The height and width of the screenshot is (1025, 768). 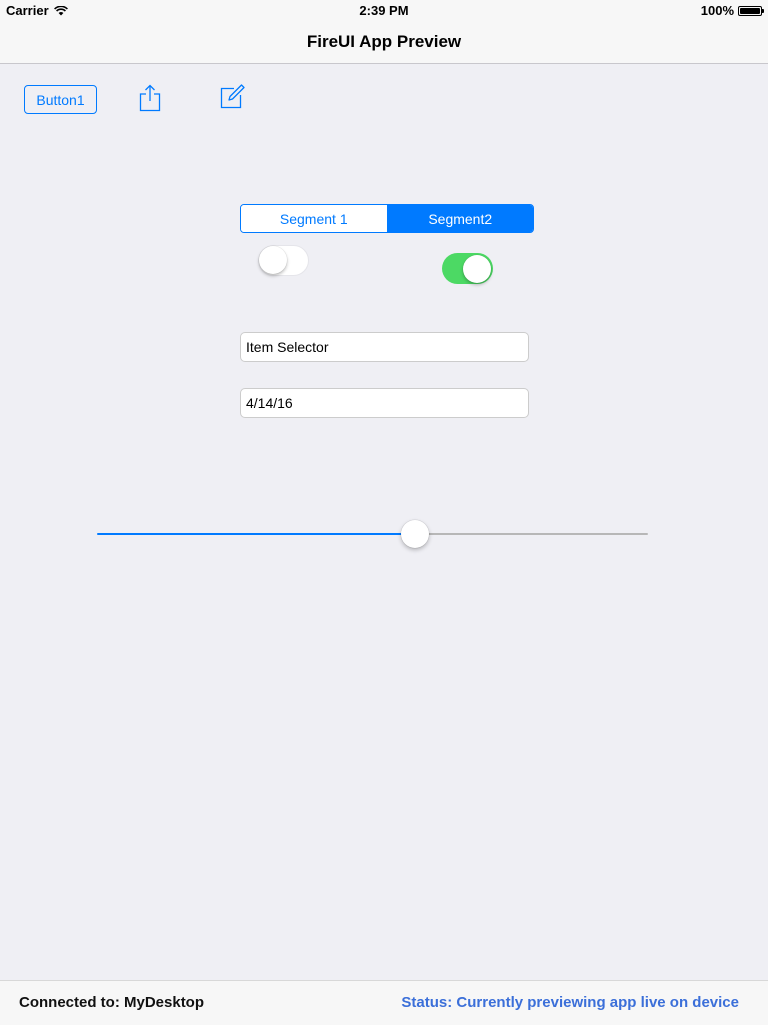 What do you see at coordinates (459, 218) in the screenshot?
I see `segment-2: Segment2` at bounding box center [459, 218].